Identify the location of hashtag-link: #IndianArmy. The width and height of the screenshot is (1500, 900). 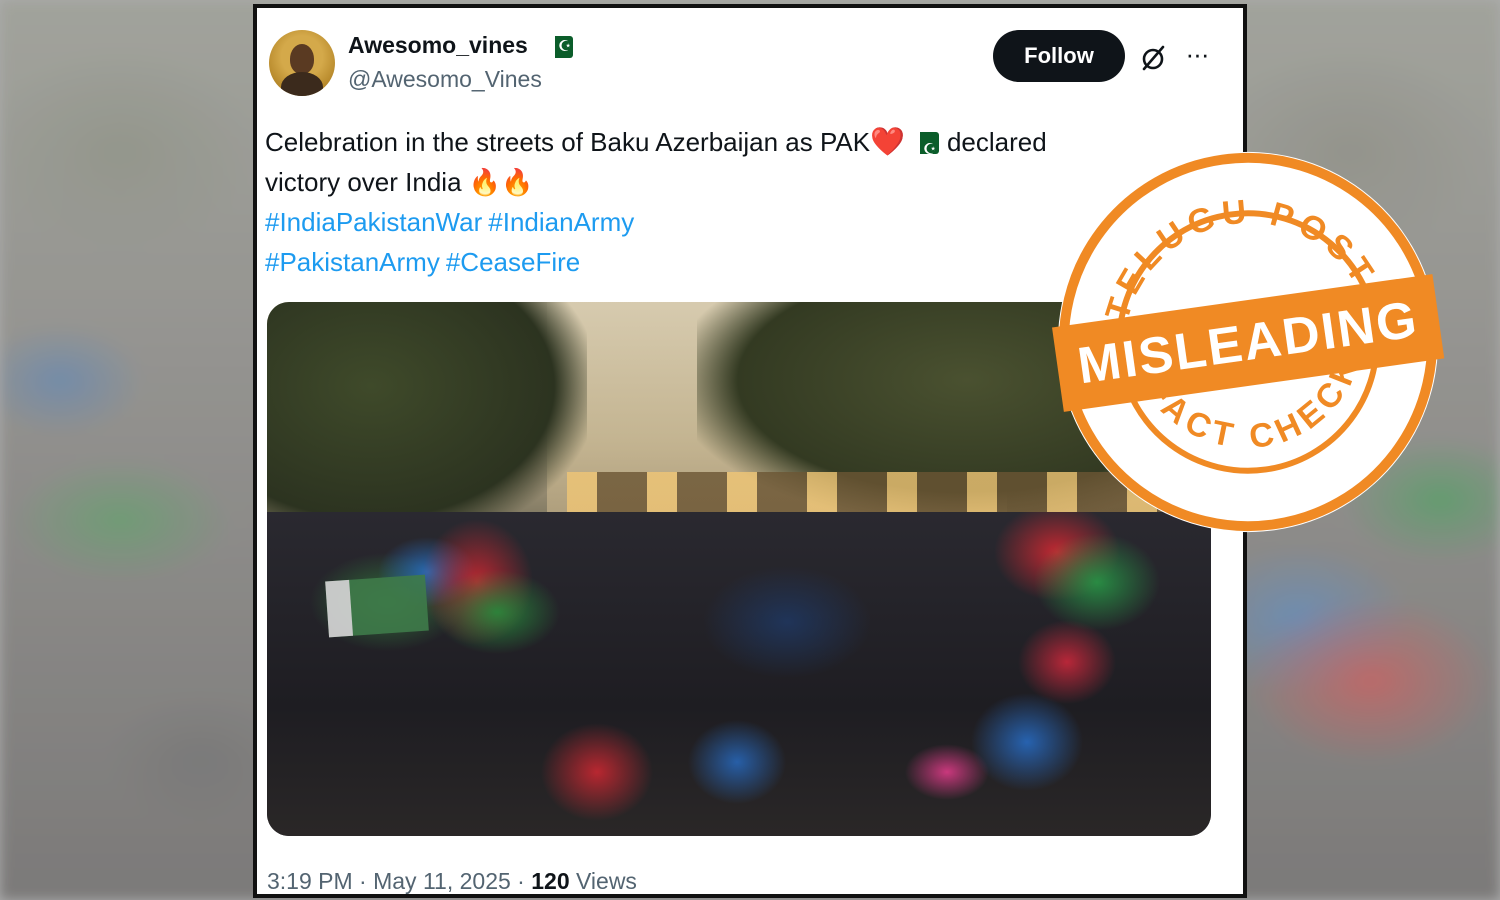
(561, 222).